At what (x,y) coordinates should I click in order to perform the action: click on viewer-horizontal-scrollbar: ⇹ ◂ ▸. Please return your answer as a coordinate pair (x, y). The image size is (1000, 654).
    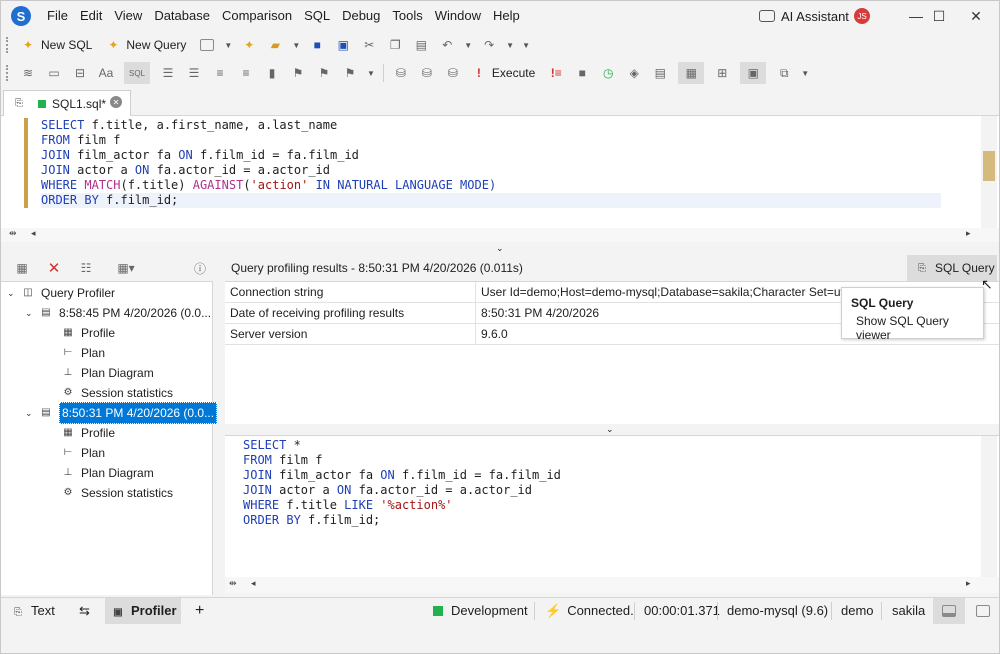
    Looking at the image, I should click on (612, 585).